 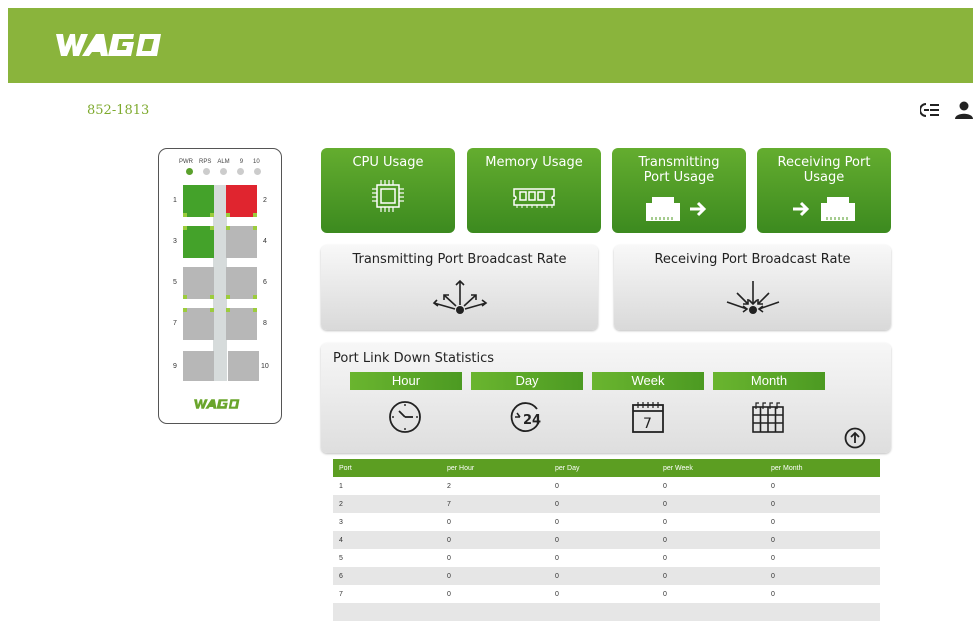 I want to click on cell-per-hour: 2, so click(x=449, y=486).